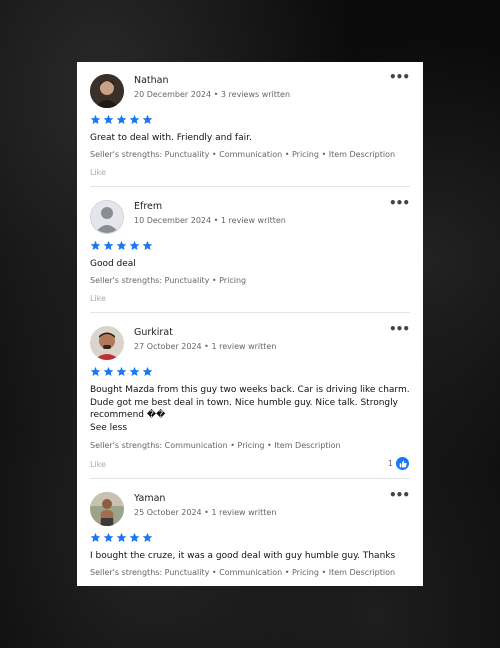 The width and height of the screenshot is (500, 648). I want to click on review-meta: 27 October 2024 • 1 review written, so click(205, 346).